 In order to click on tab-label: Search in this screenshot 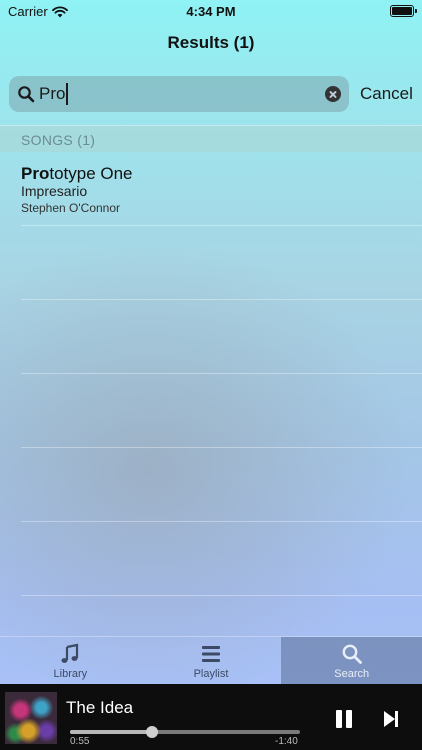, I will do `click(352, 674)`.